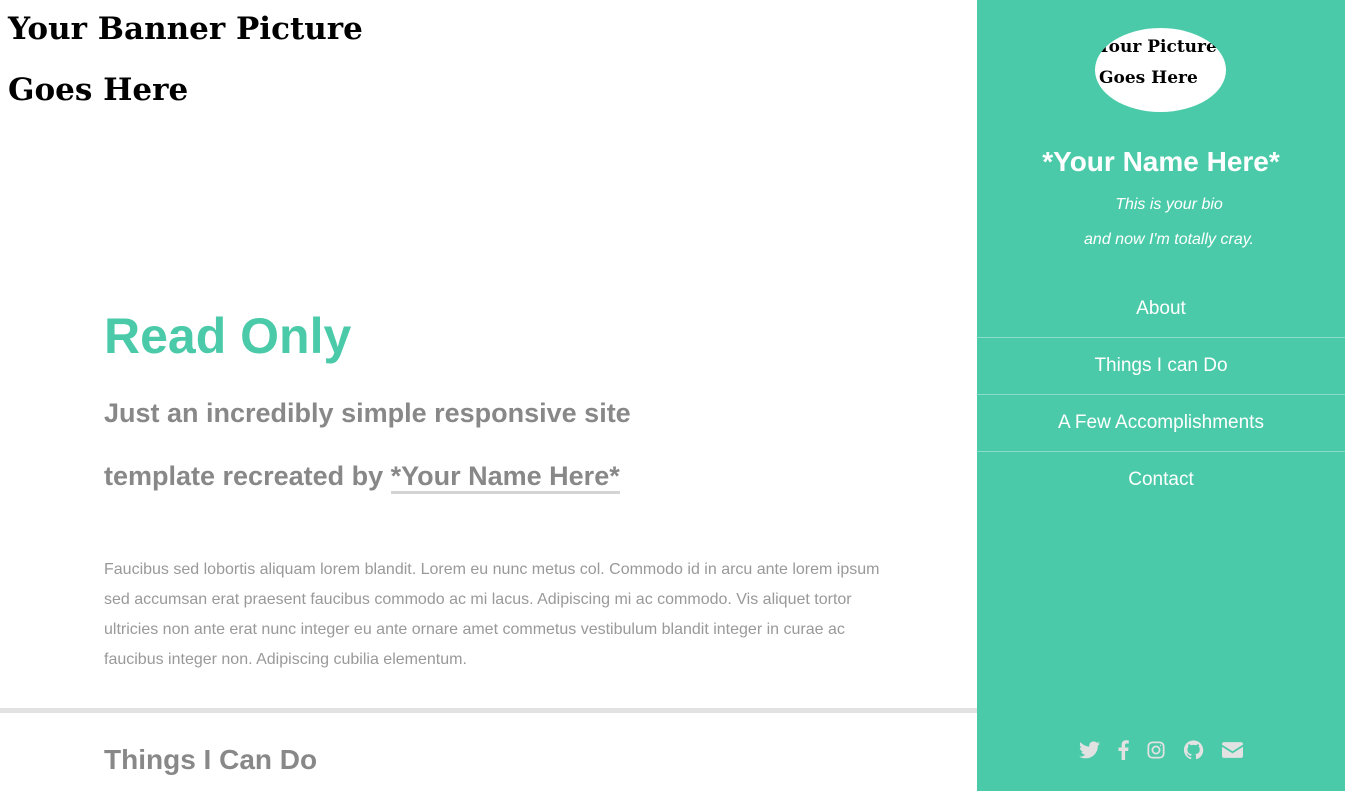 Image resolution: width=1345 pixels, height=791 pixels. Describe the element at coordinates (1161, 423) in the screenshot. I see `nav-item-accomplishments: A Few Accomplishments` at that location.